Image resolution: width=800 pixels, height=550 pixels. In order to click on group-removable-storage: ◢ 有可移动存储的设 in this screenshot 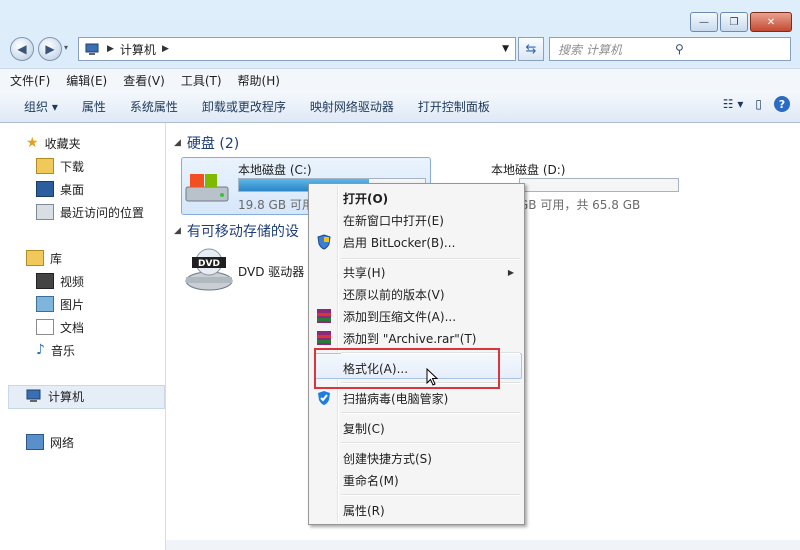, I will do `click(236, 231)`.